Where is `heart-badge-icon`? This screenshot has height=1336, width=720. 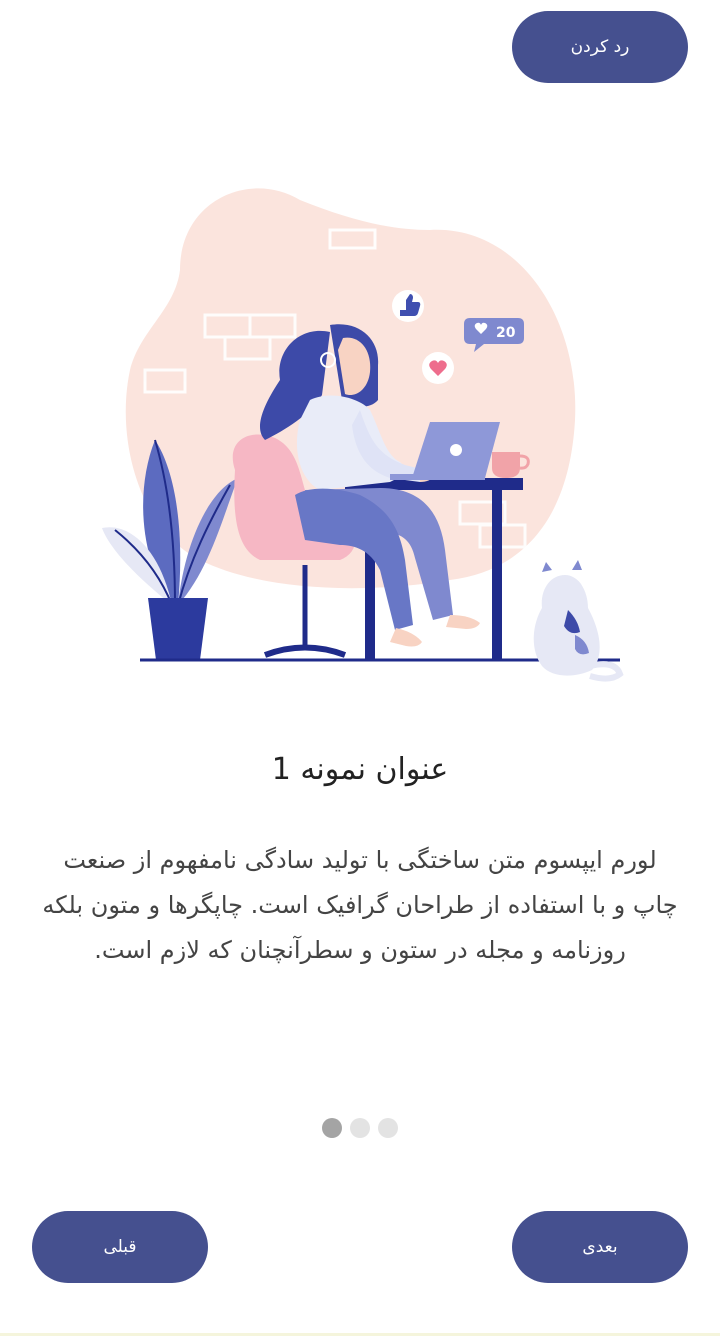
heart-badge-icon is located at coordinates (438, 368).